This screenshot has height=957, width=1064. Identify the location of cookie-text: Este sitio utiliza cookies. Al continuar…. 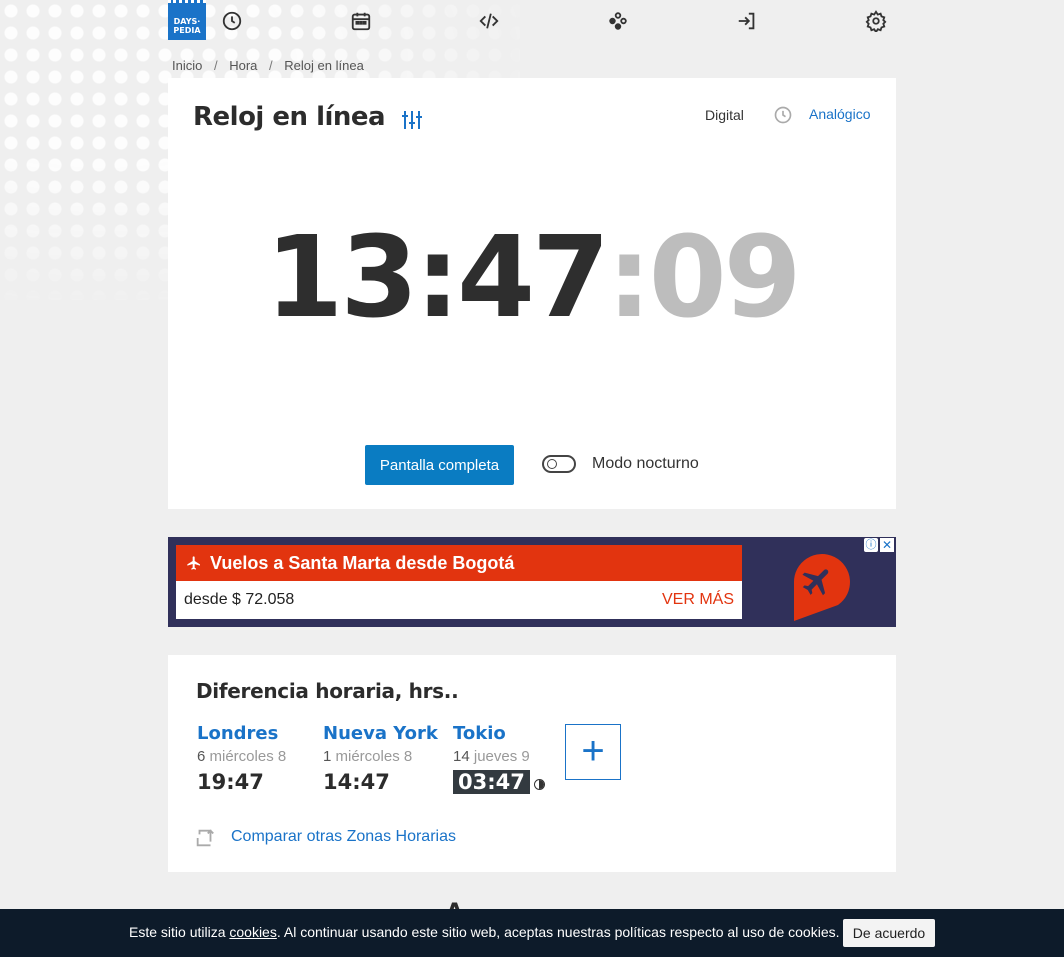
(484, 932).